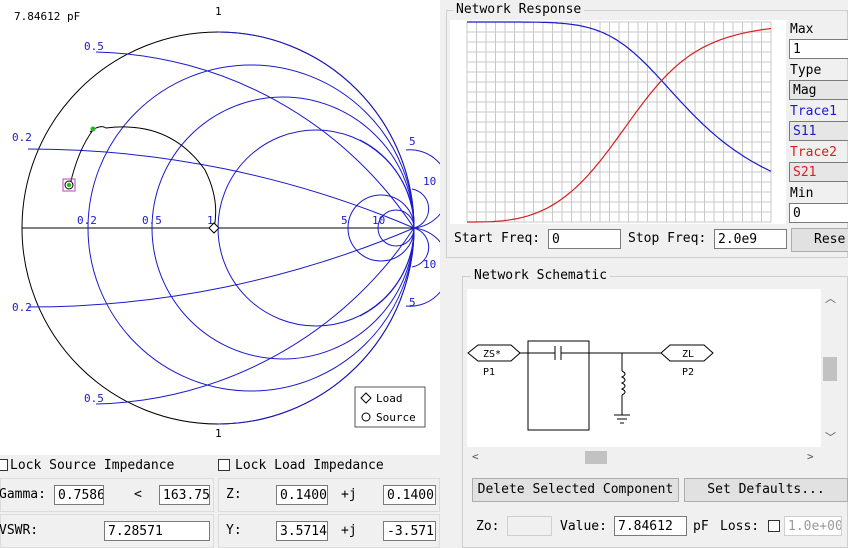 This screenshot has width=848, height=548. What do you see at coordinates (234, 494) in the screenshot?
I see `z-label: Z:` at bounding box center [234, 494].